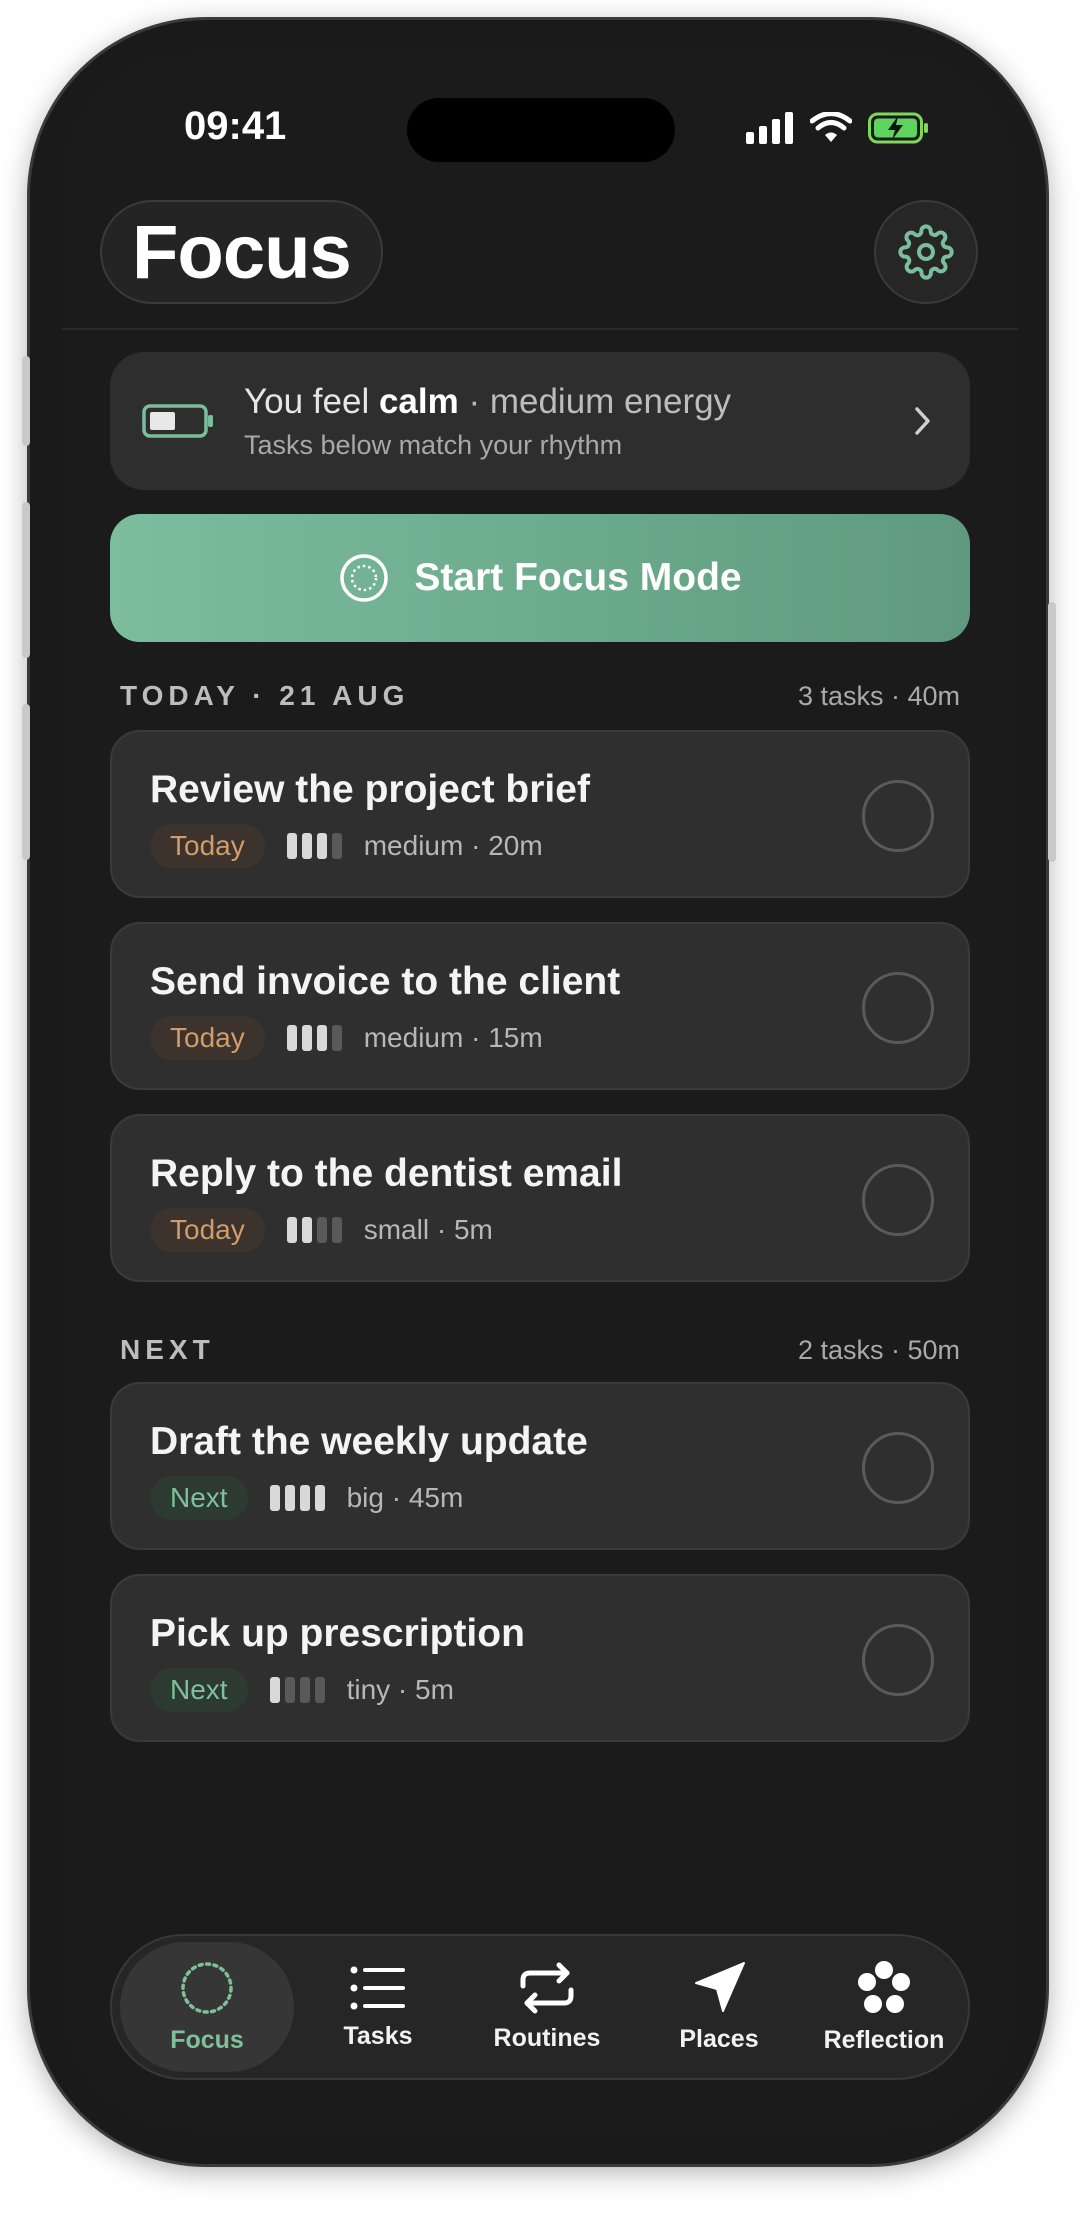 Image resolution: width=1080 pixels, height=2230 pixels. Describe the element at coordinates (547, 2037) in the screenshot. I see `tab-label: Routines` at that location.